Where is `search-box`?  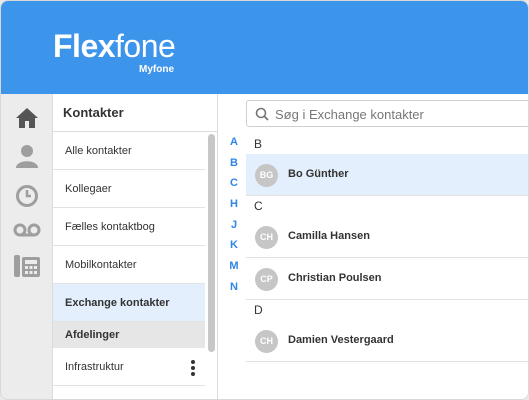
search-box is located at coordinates (387, 113).